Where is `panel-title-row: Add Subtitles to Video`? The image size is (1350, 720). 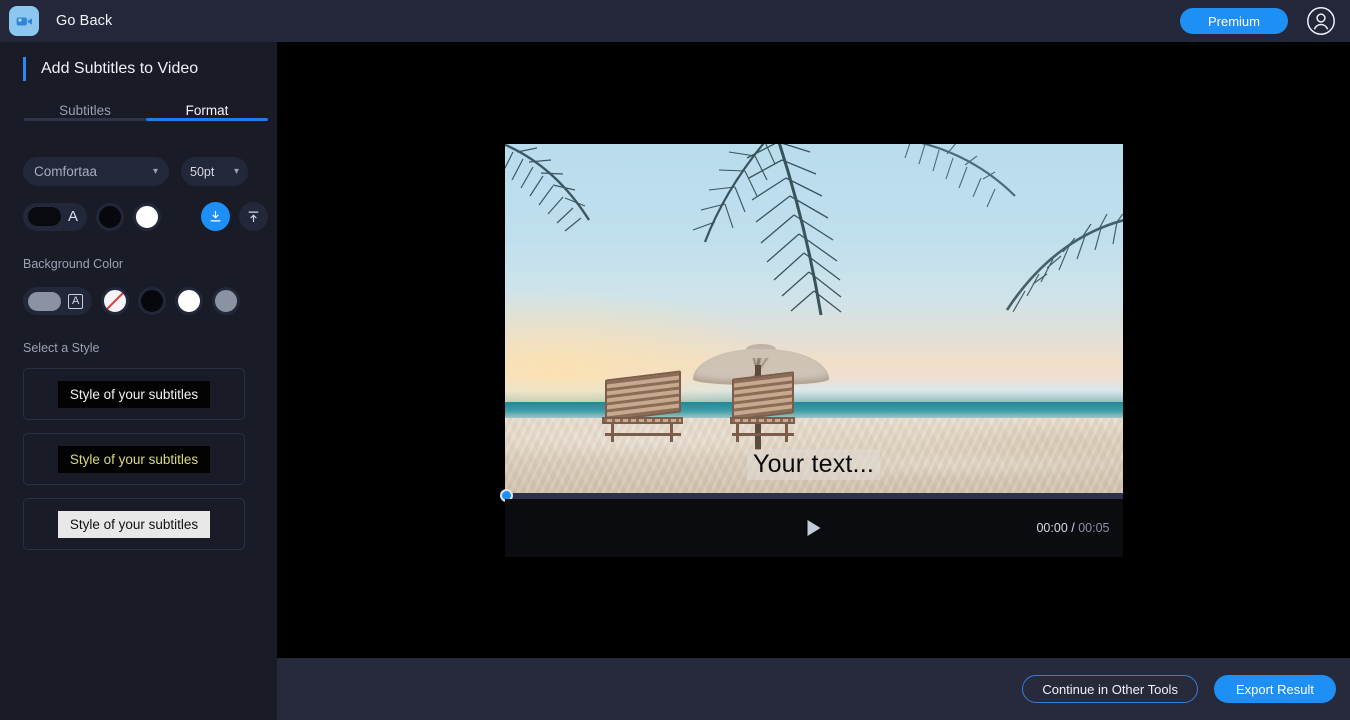 panel-title-row: Add Subtitles to Video is located at coordinates (138, 69).